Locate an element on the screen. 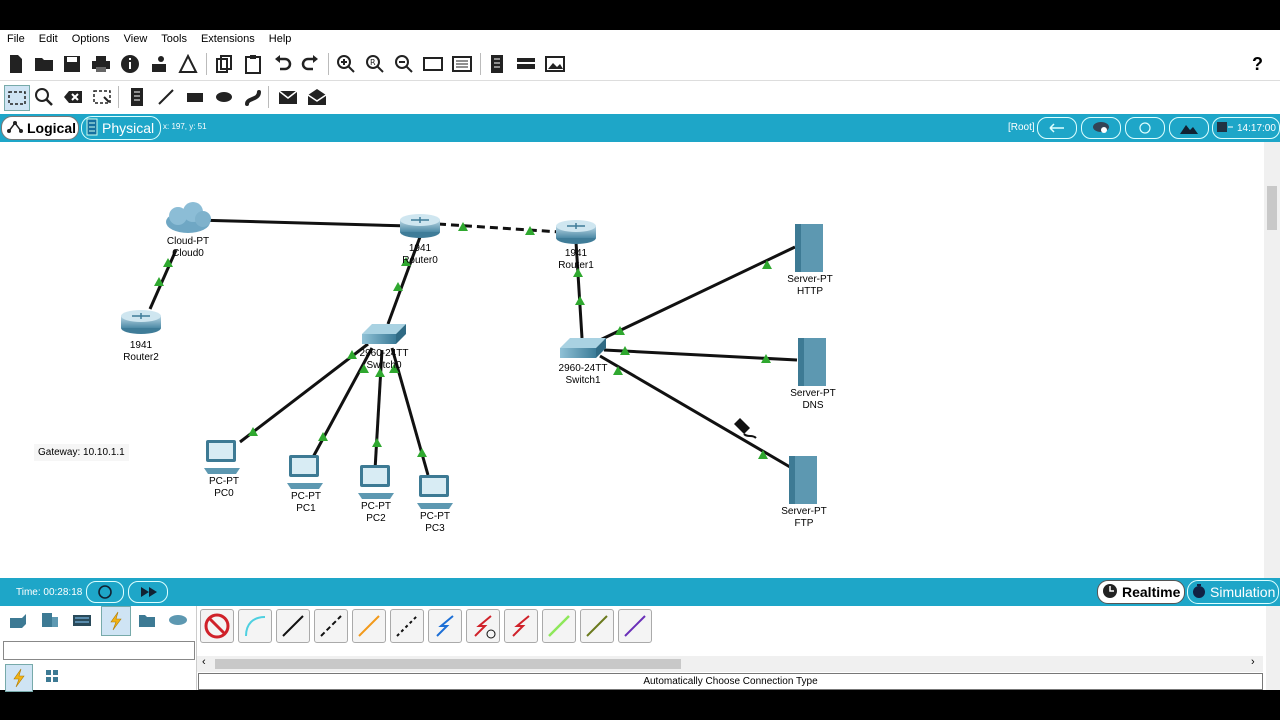 This screenshot has height=720, width=1280. menu-extensions: Extensions is located at coordinates (228, 39).